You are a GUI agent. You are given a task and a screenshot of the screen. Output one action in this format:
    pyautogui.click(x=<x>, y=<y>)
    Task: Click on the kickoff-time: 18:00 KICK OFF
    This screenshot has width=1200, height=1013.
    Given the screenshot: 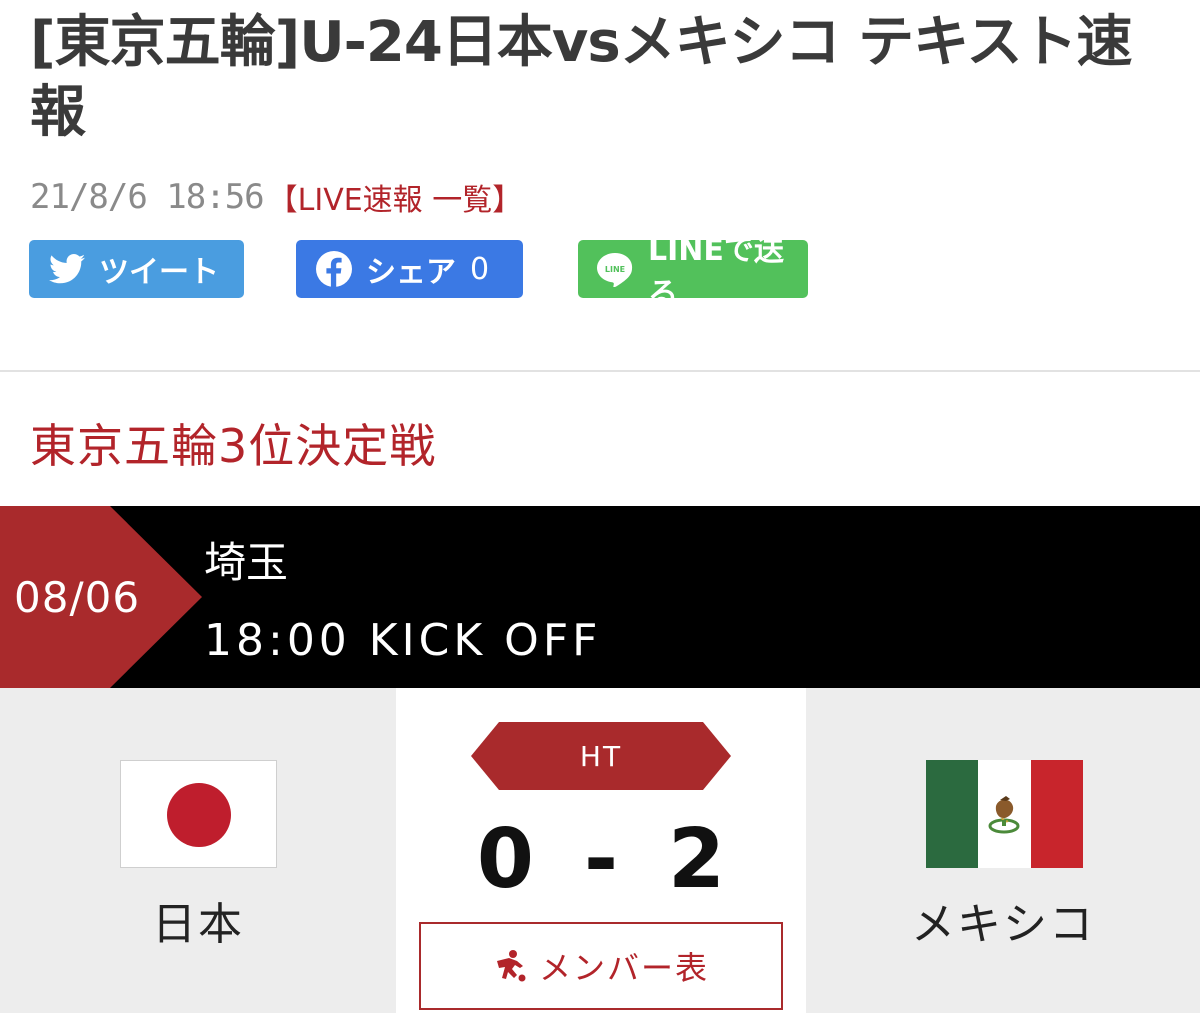 What is the action you would take?
    pyautogui.click(x=403, y=640)
    